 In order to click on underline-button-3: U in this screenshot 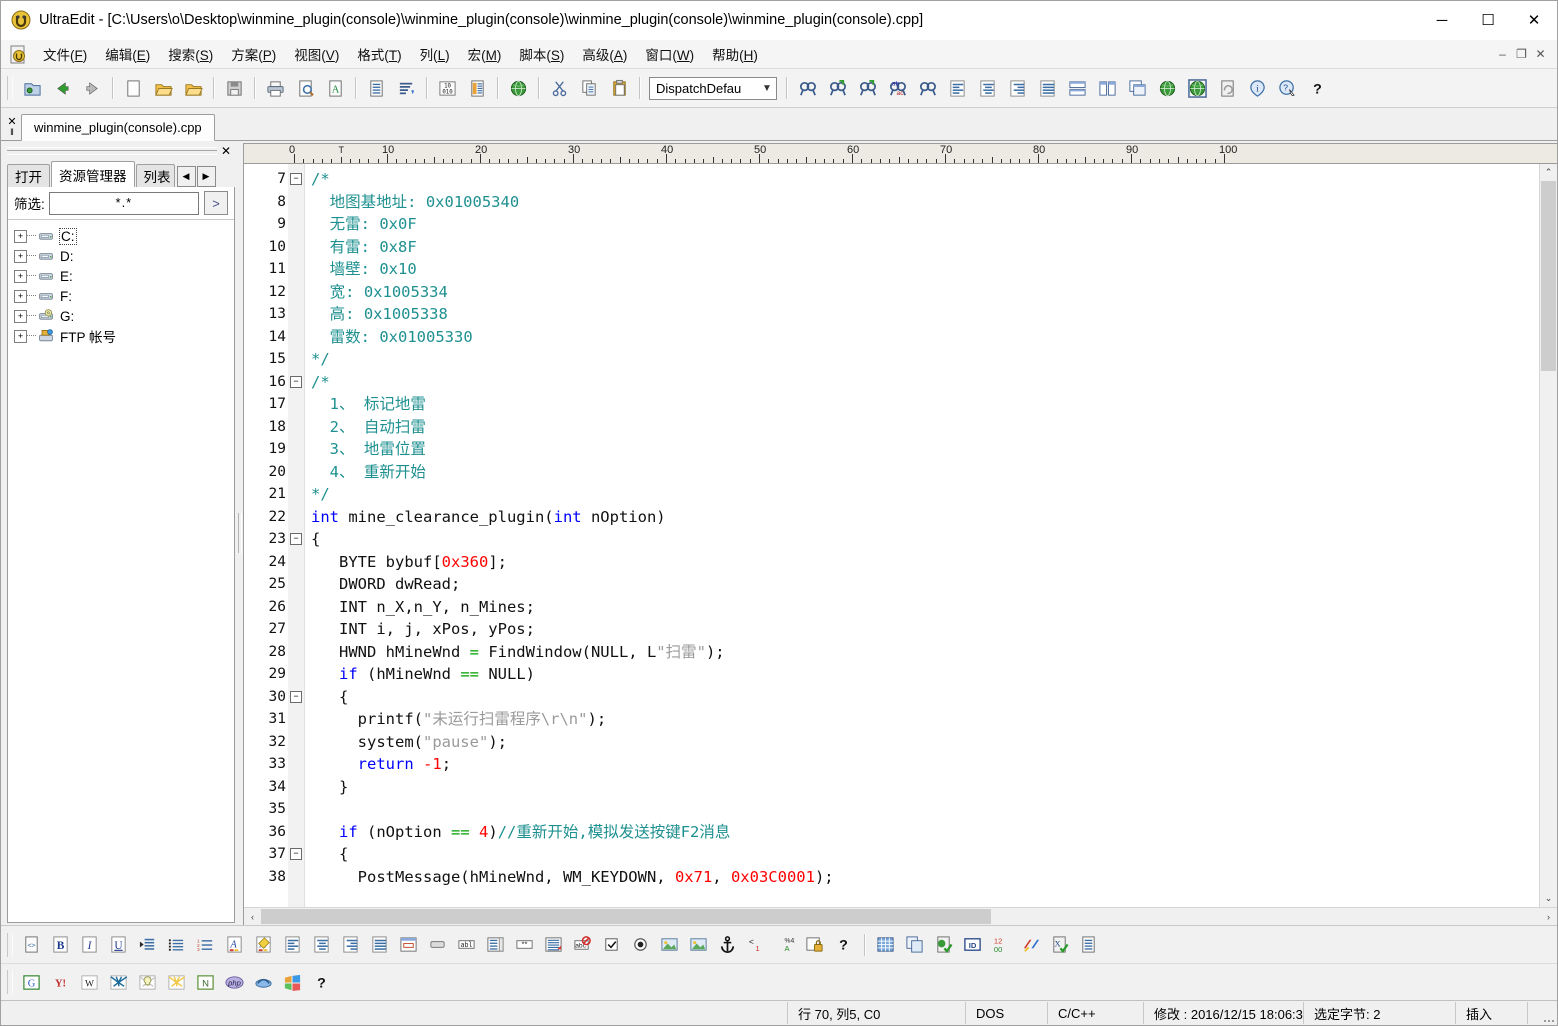, I will do `click(118, 944)`.